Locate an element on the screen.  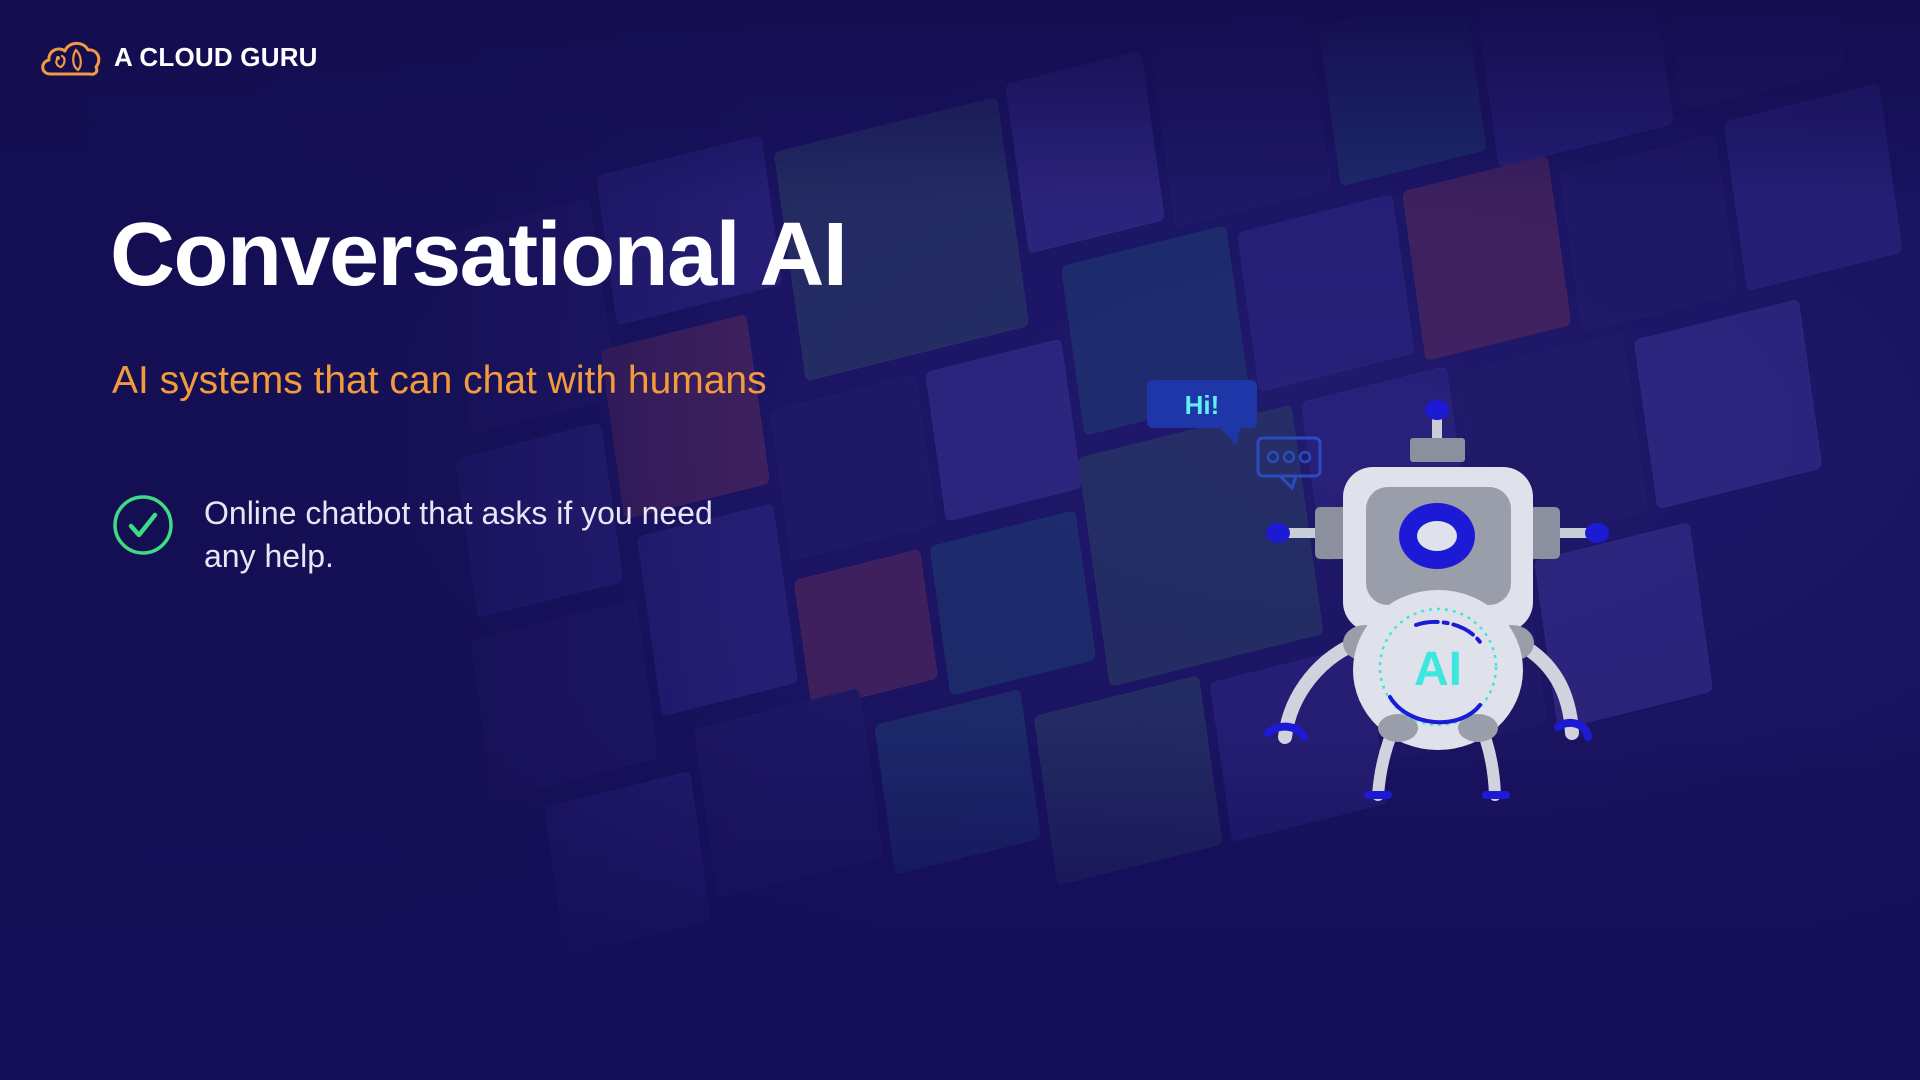
typing-bubble-icon is located at coordinates (1289, 463).